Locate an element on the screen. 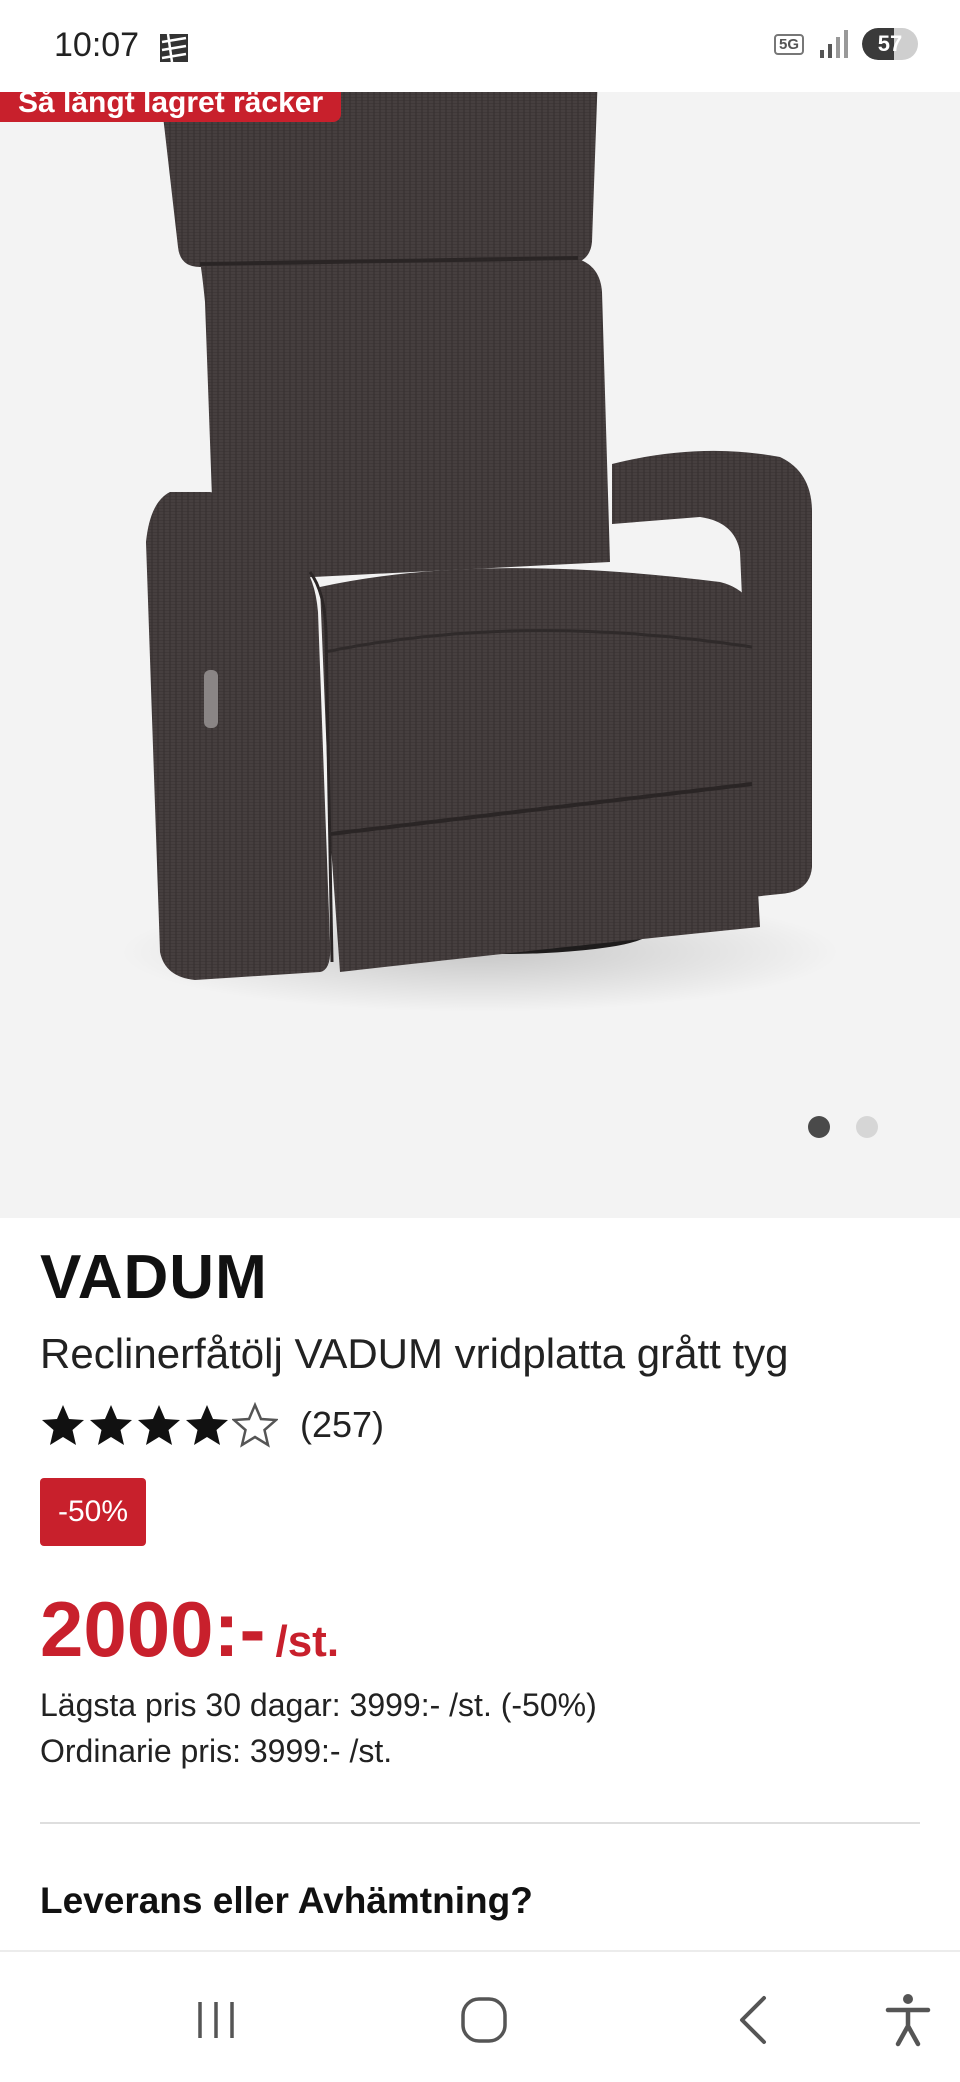 The width and height of the screenshot is (960, 2082). ordinary-price: Ordinarie pris: 3999:- /st. is located at coordinates (216, 1751).